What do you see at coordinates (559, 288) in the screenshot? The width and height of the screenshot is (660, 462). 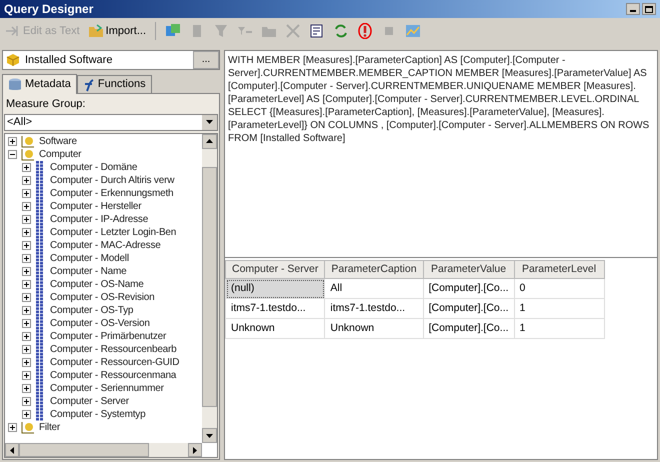 I see `table-cell: 0` at bounding box center [559, 288].